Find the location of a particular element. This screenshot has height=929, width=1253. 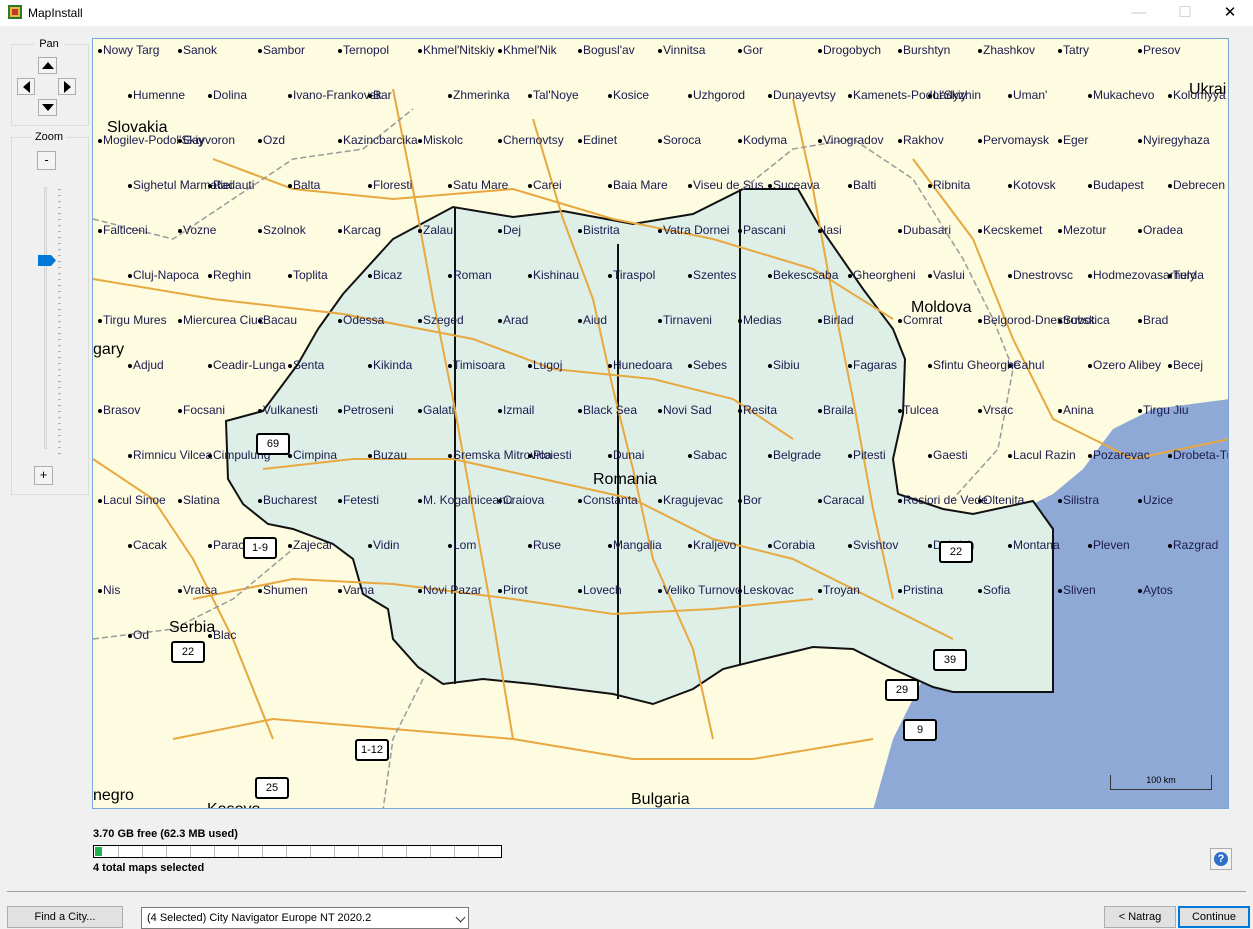

city-label: Ladyzhin is located at coordinates (957, 95).